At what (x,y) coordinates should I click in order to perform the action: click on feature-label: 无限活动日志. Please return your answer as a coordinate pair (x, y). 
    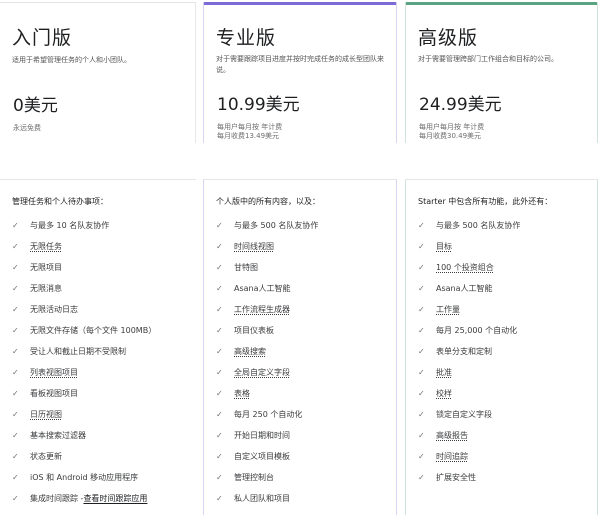
    Looking at the image, I should click on (54, 309).